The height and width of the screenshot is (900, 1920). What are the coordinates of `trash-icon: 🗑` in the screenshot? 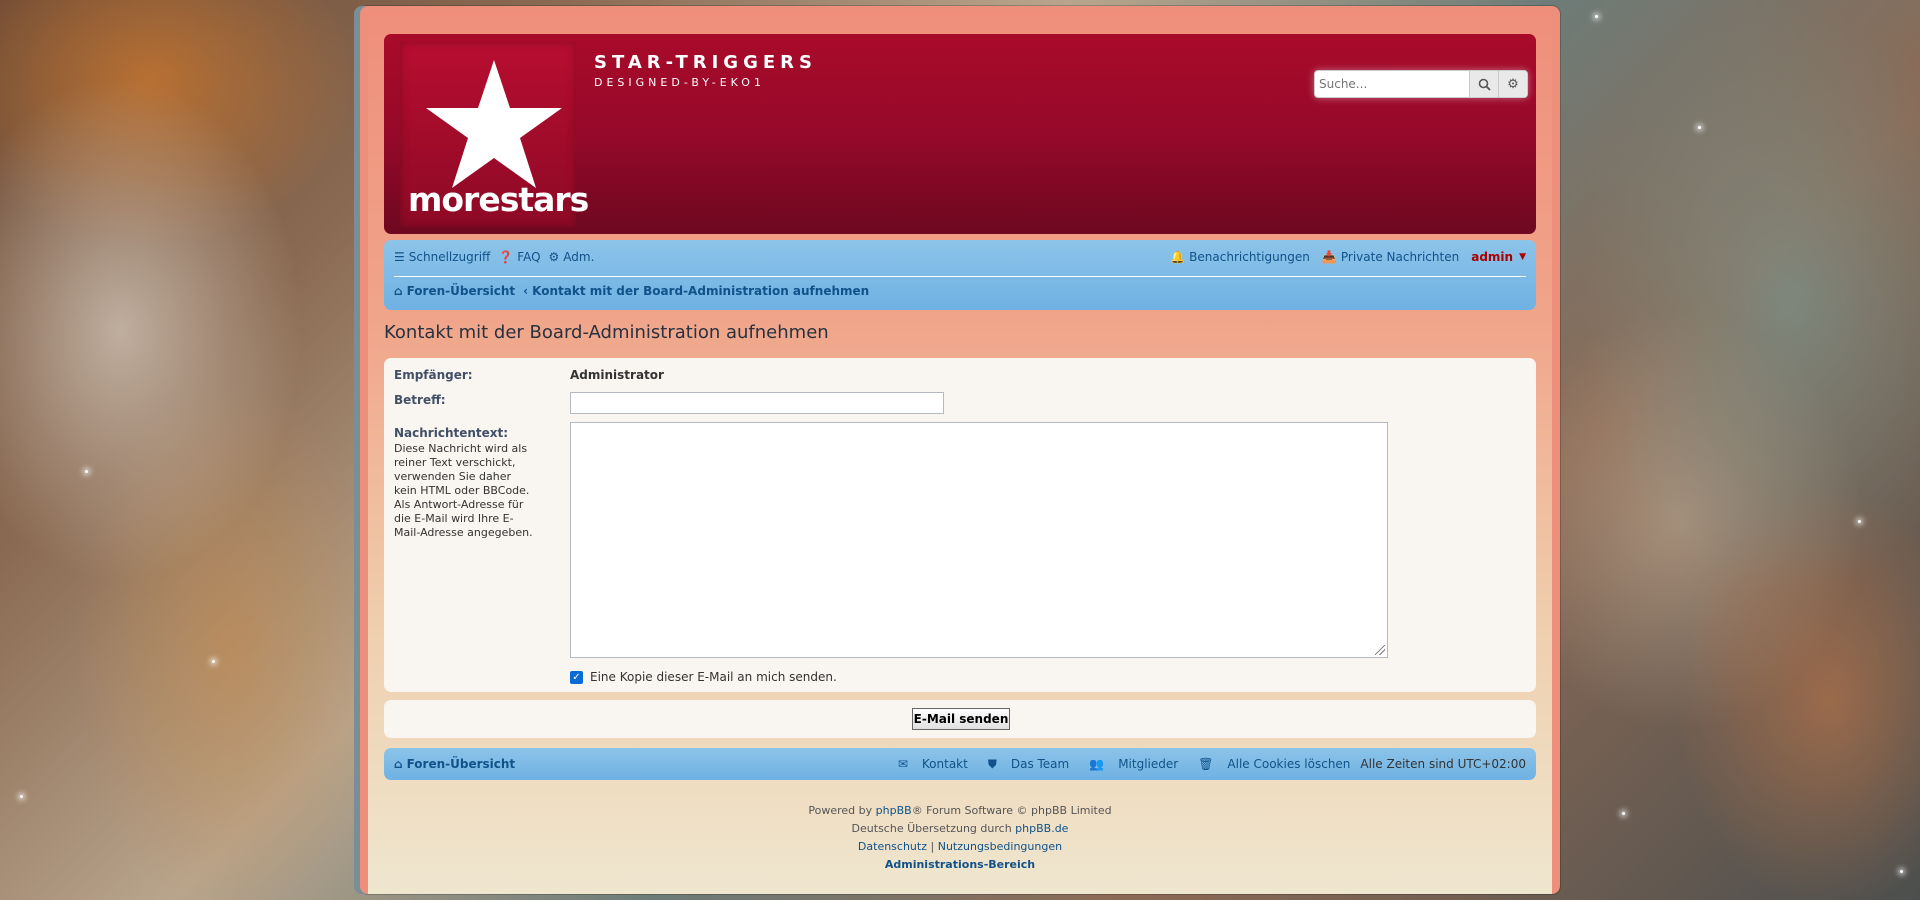 It's located at (1206, 764).